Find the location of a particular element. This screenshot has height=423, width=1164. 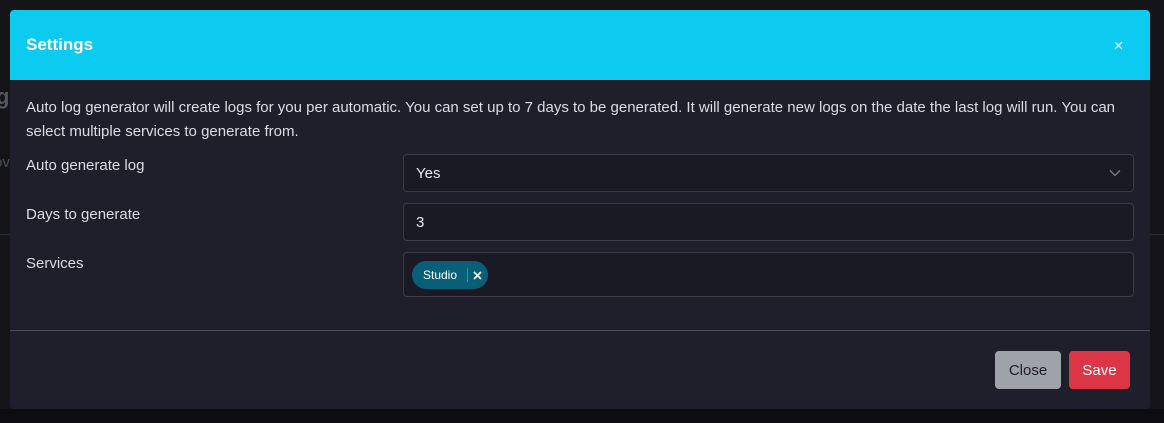

close-icon is located at coordinates (1118, 45).